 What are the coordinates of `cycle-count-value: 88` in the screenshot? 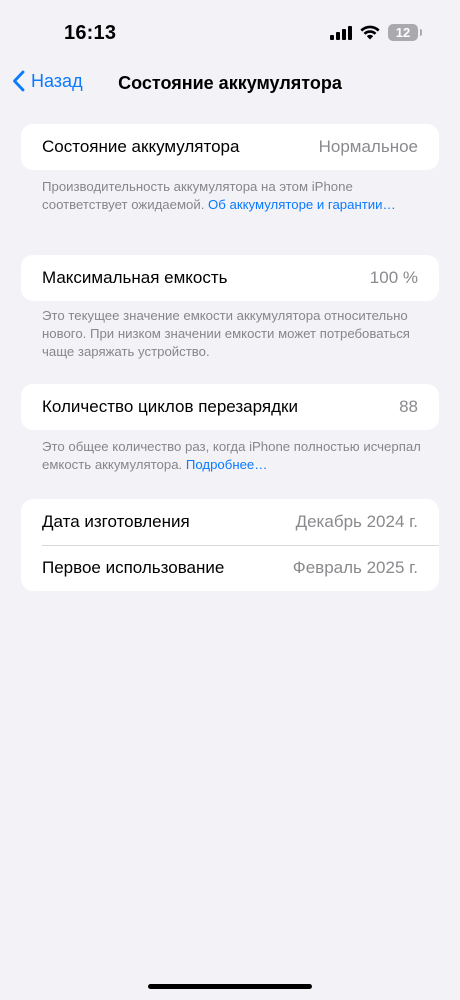 It's located at (408, 406).